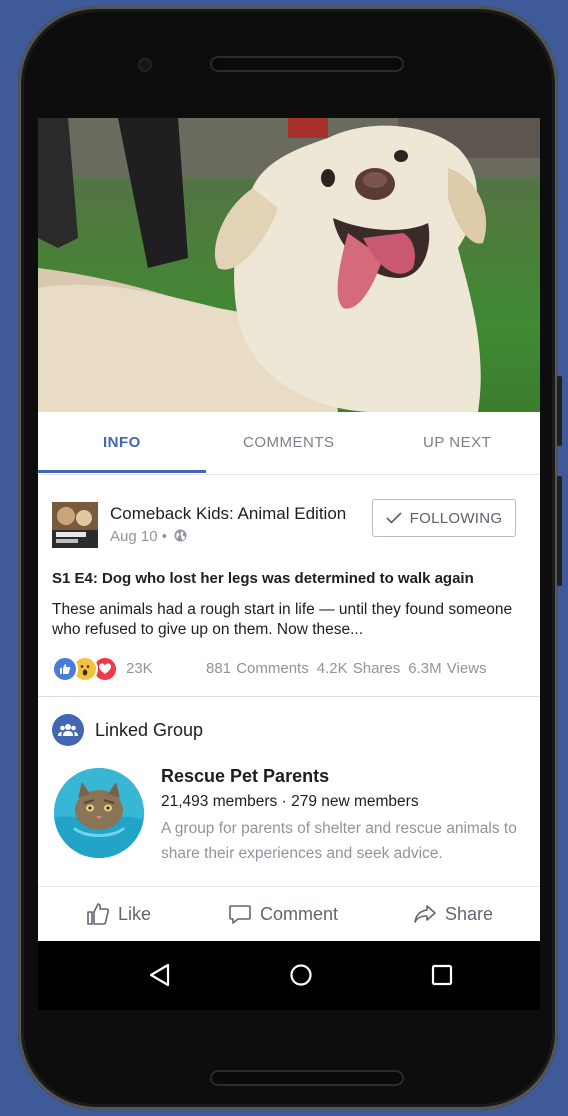 This screenshot has height=1116, width=568. What do you see at coordinates (447, 668) in the screenshot?
I see `views-count: 6.3M Views` at bounding box center [447, 668].